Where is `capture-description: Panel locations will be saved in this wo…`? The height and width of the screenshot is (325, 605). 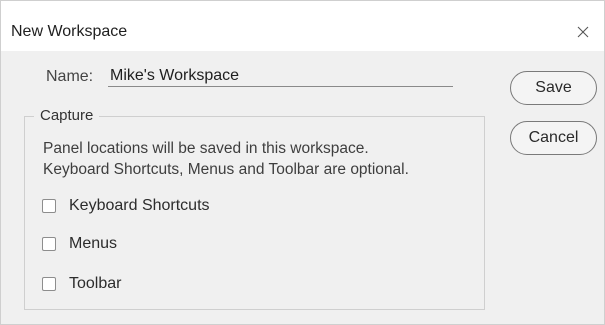
capture-description: Panel locations will be saved in this wo… is located at coordinates (263, 159).